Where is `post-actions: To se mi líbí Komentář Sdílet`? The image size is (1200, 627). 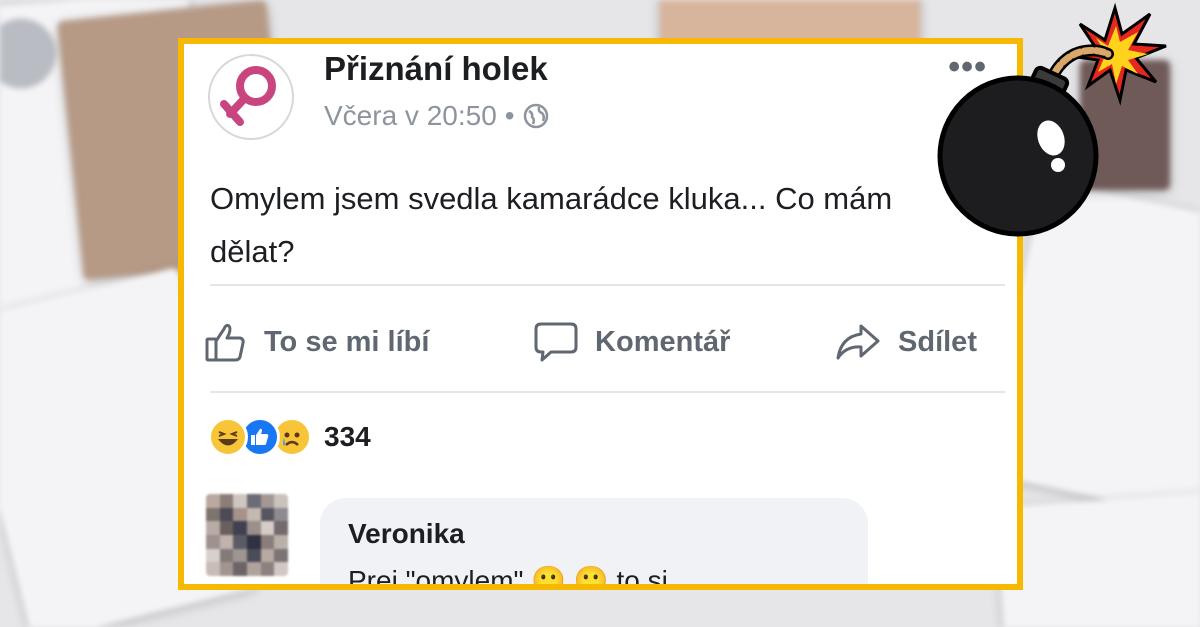
post-actions: To se mi líbí Komentář Sdílet is located at coordinates (590, 342).